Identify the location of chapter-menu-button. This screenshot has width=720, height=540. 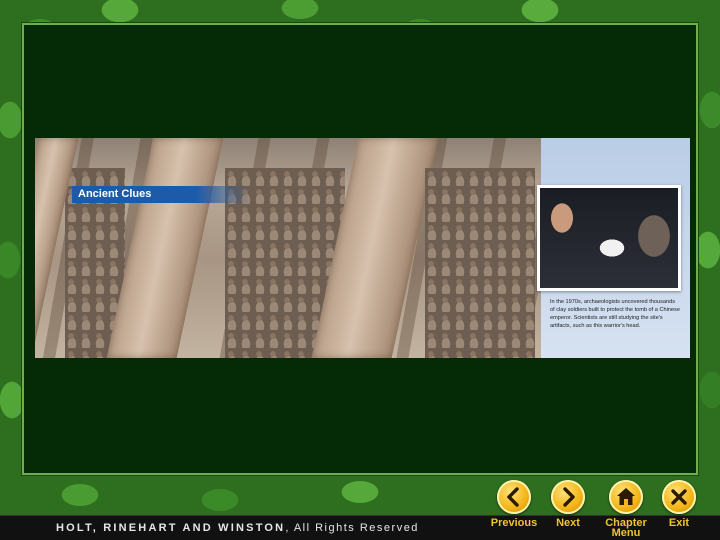
(626, 497).